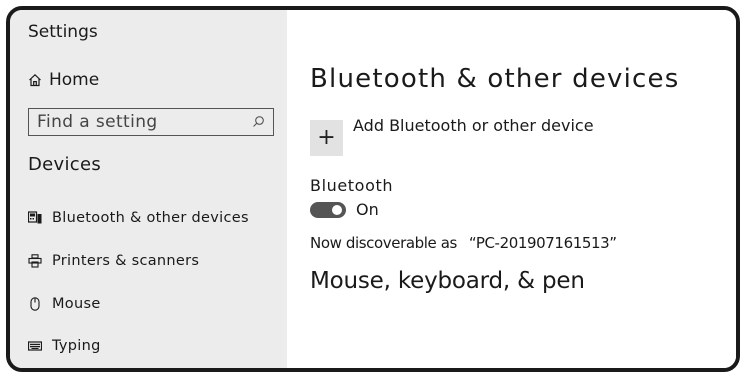 This screenshot has width=745, height=376. I want to click on printer-icon, so click(35, 261).